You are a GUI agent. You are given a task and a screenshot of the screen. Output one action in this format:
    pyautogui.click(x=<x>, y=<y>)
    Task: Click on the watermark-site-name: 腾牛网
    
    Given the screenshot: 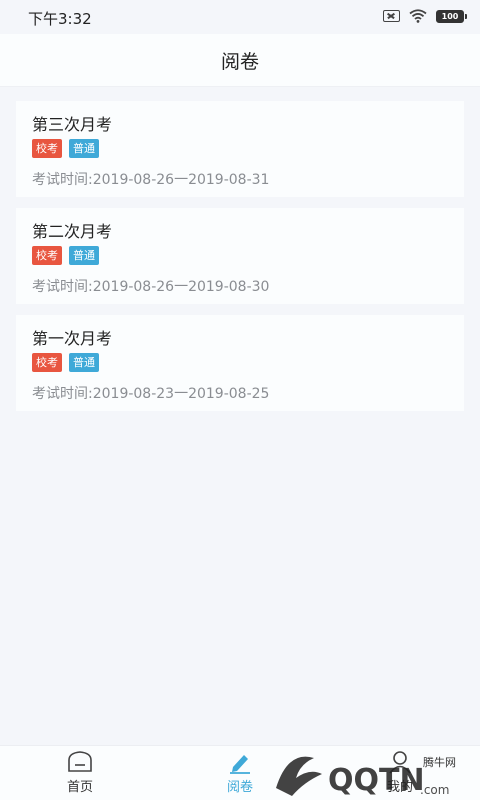 What is the action you would take?
    pyautogui.click(x=439, y=762)
    